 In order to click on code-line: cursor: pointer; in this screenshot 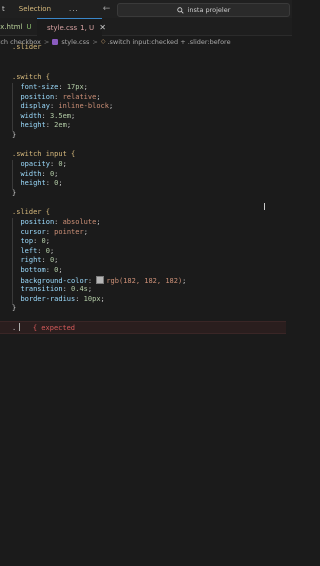, I will do `click(54, 231)`.